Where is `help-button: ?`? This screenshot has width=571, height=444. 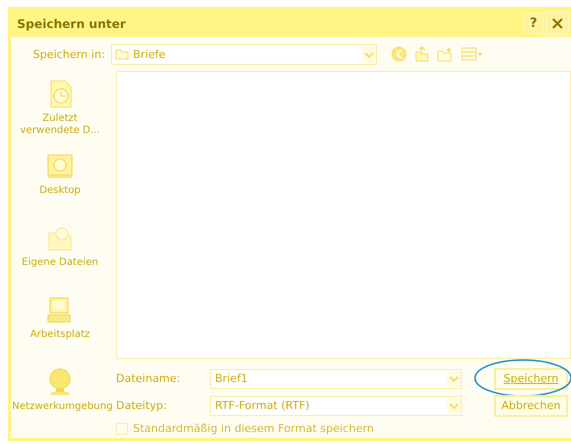
help-button: ? is located at coordinates (533, 23).